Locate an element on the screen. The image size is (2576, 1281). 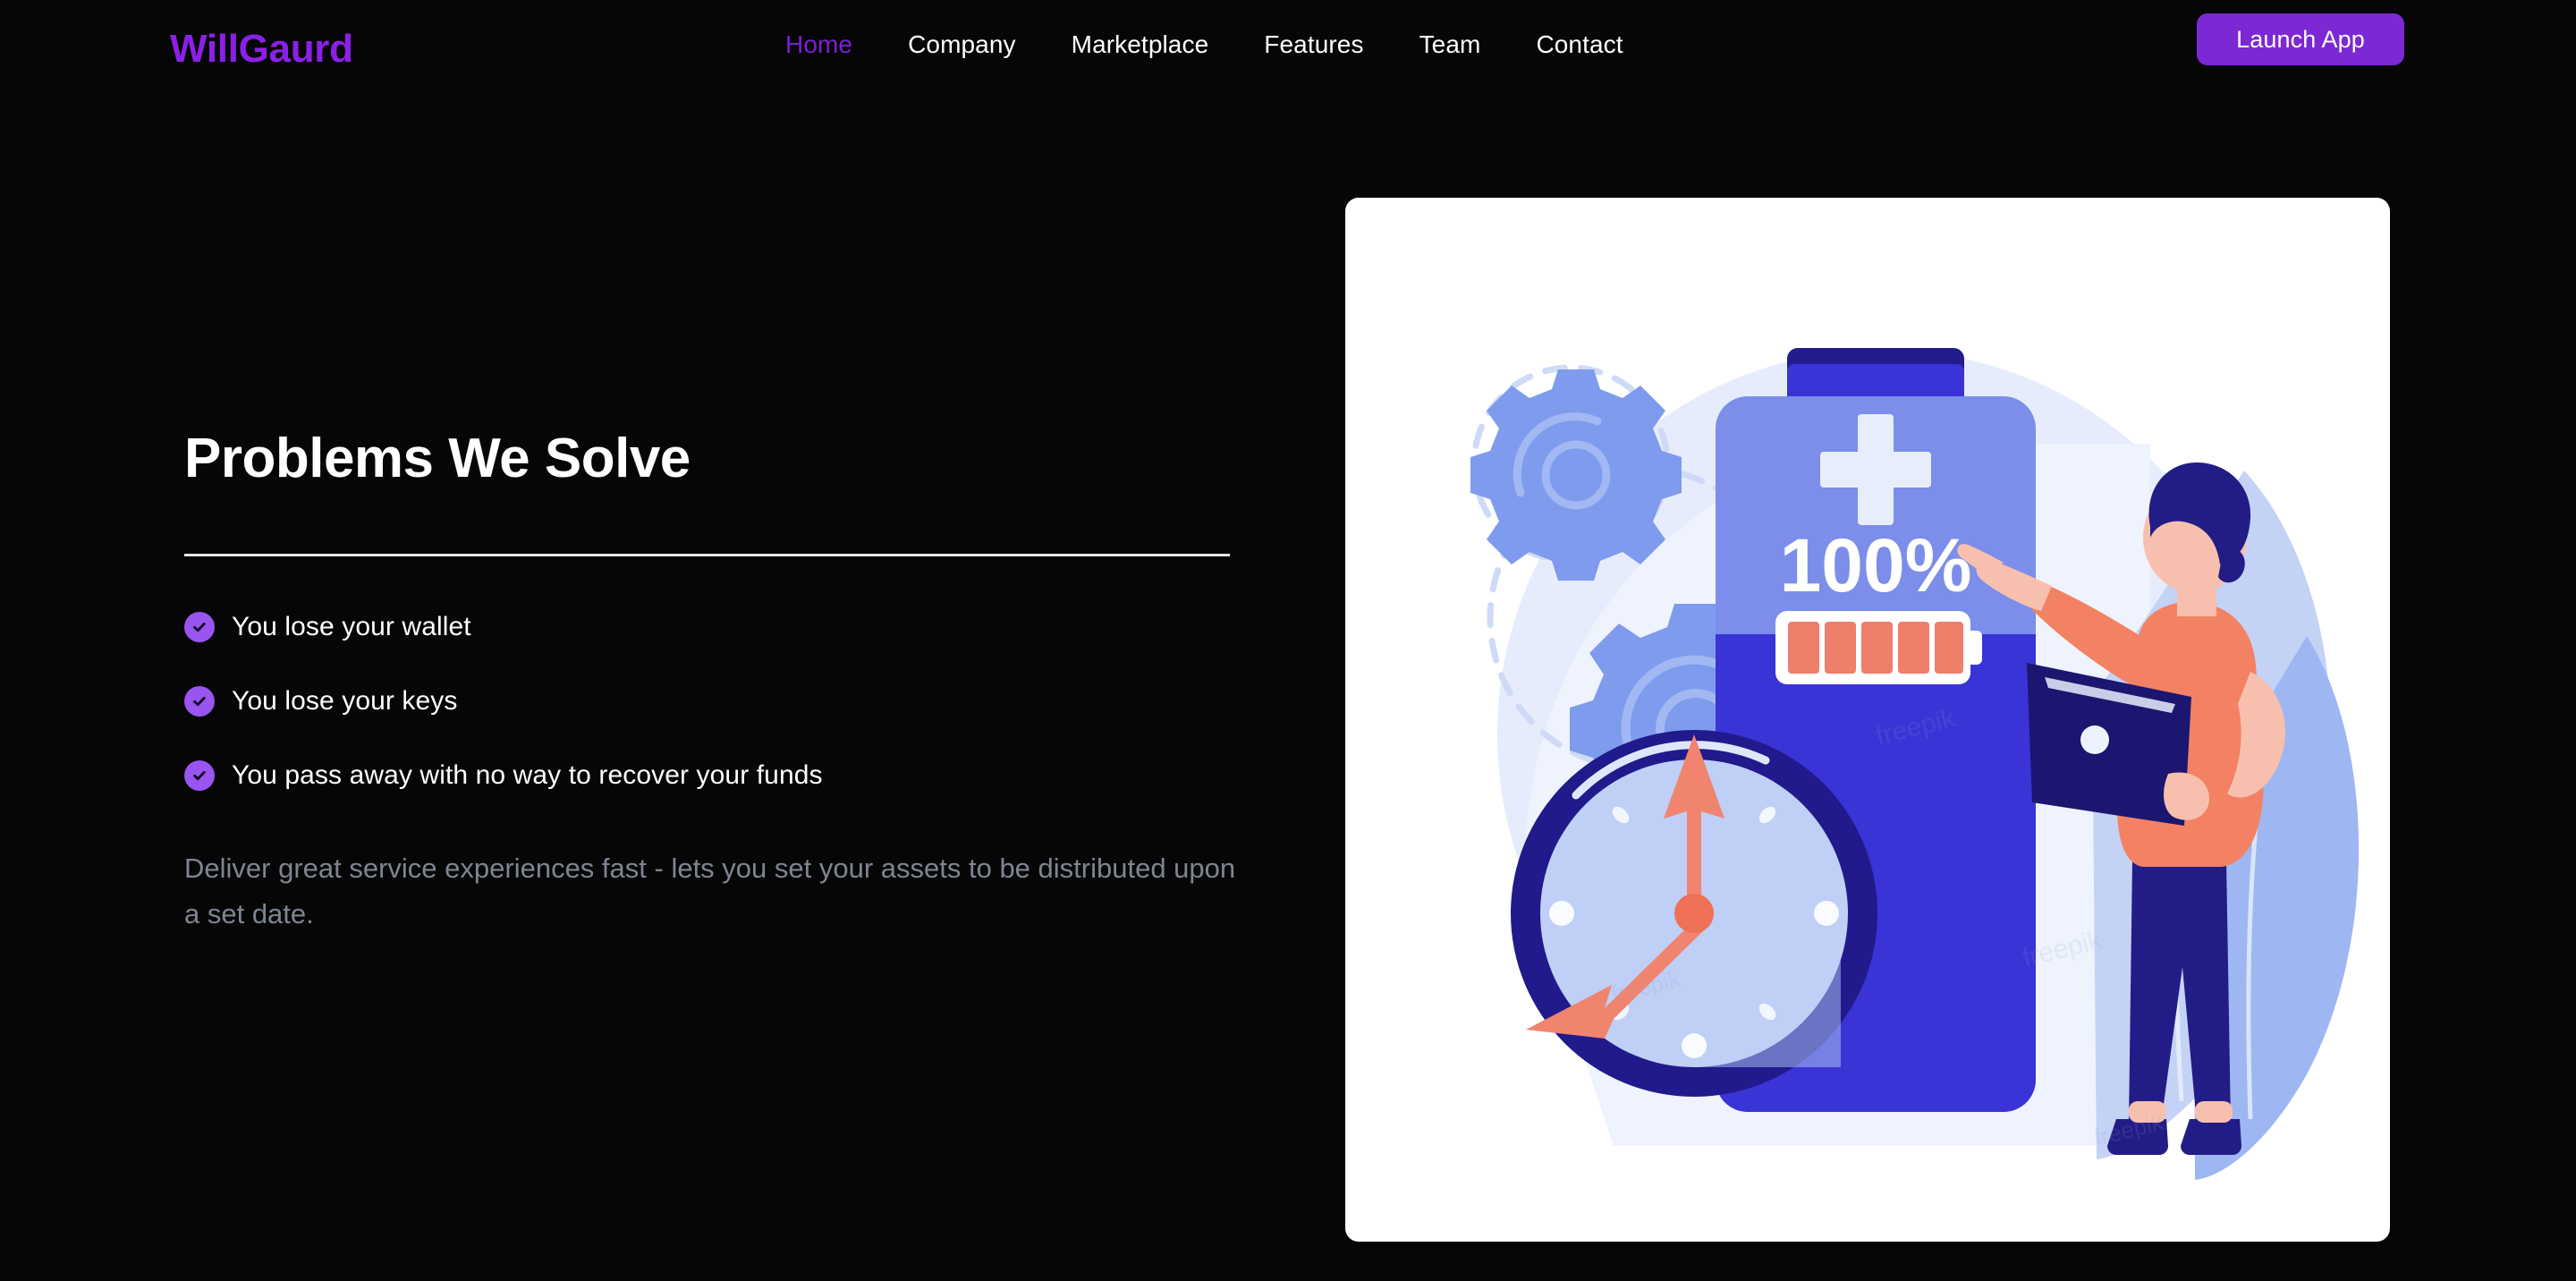
list-item: You lose your keys is located at coordinates (721, 701).